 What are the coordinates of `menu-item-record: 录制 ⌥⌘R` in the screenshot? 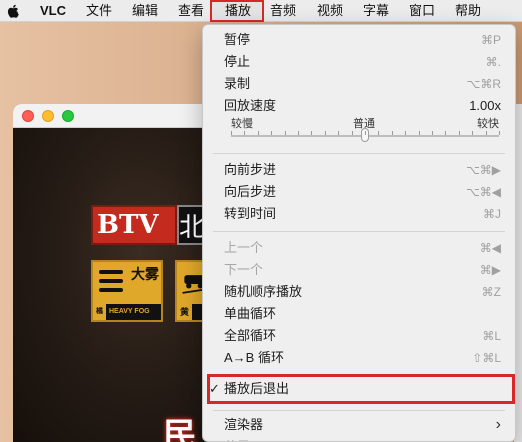 It's located at (359, 84).